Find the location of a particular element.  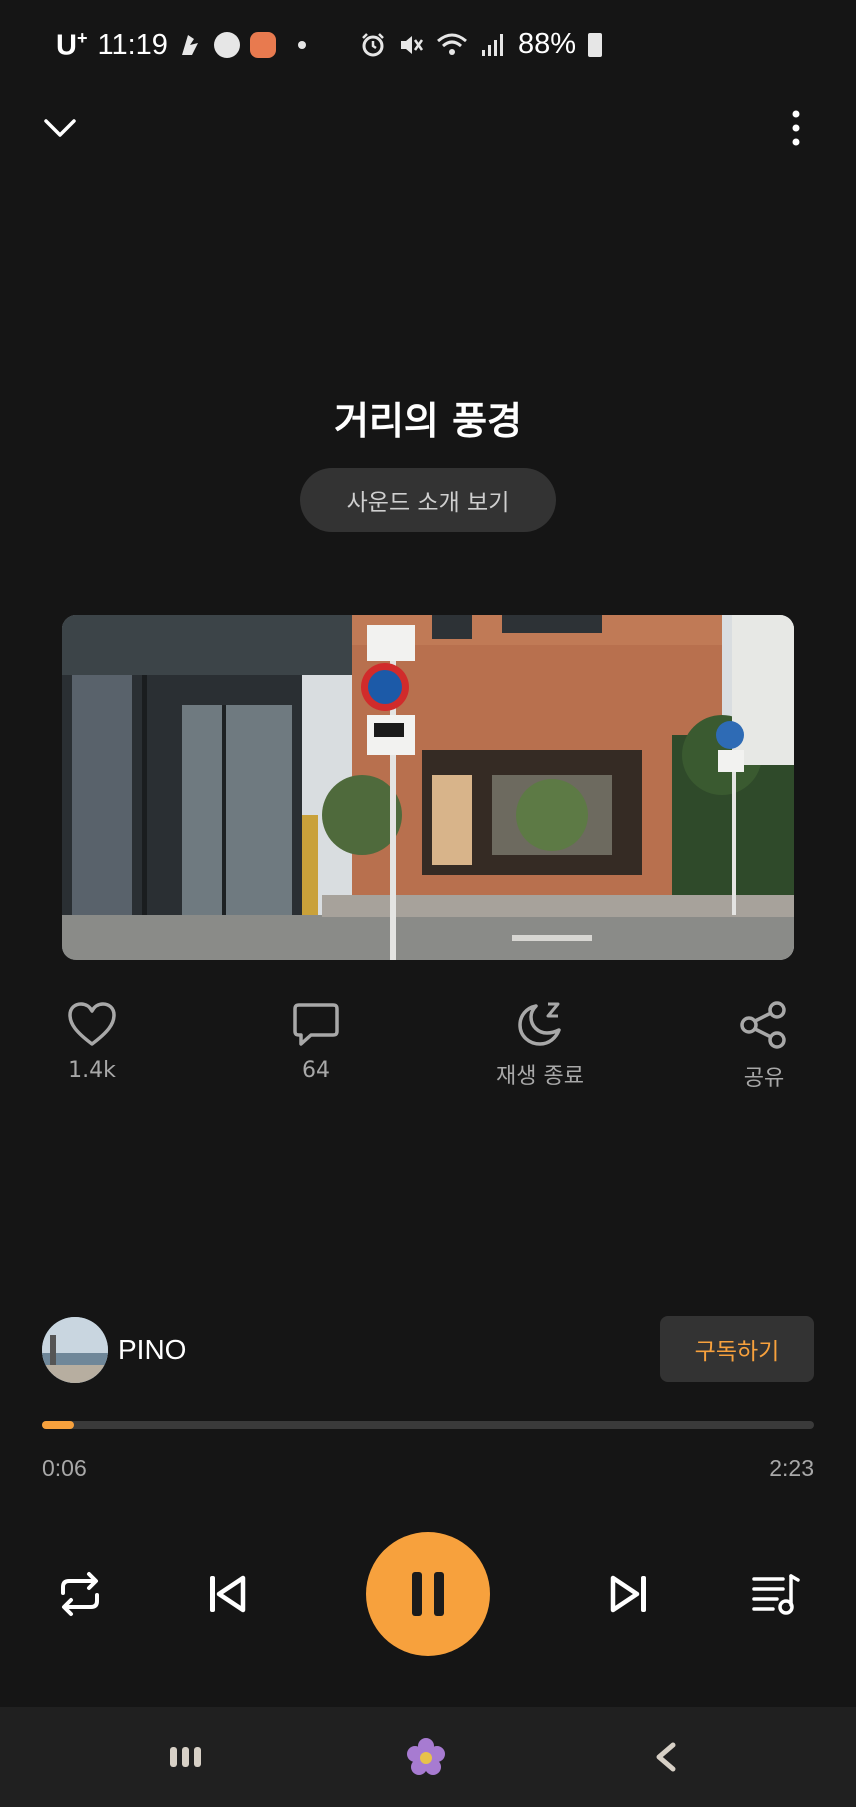

collapse-button is located at coordinates (60, 128).